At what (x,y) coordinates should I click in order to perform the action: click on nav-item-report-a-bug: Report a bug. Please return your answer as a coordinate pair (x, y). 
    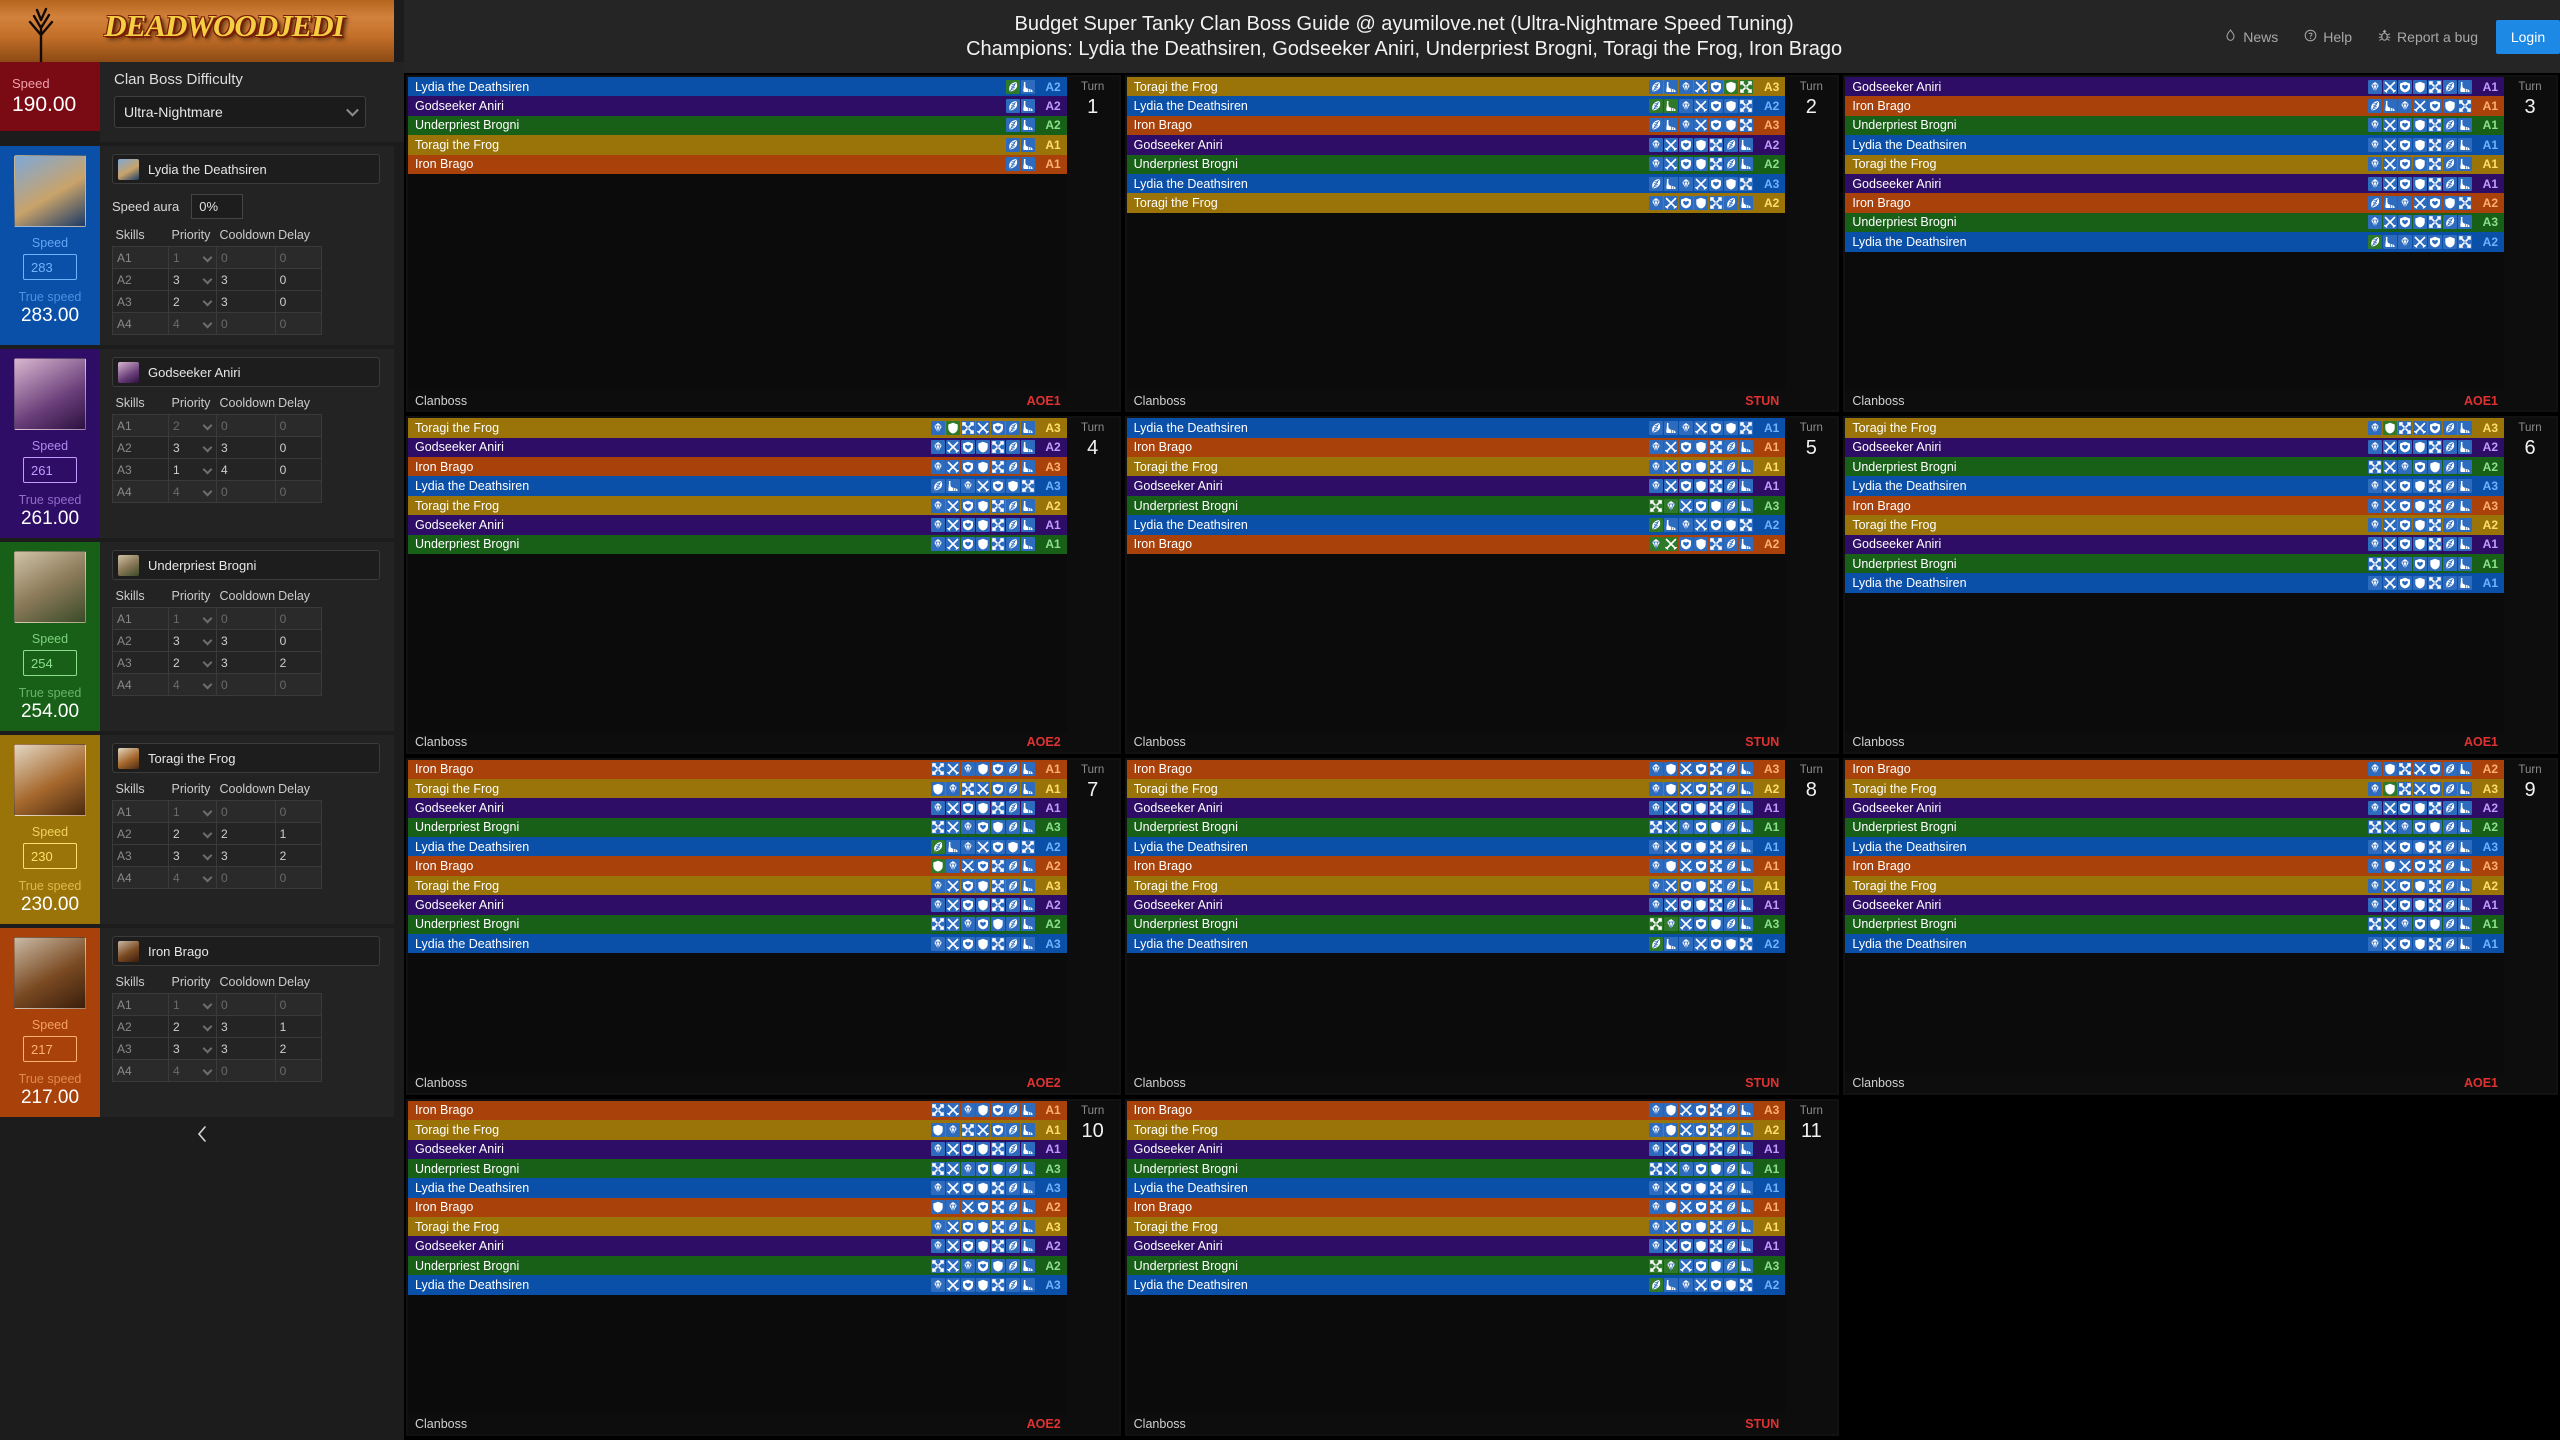
    Looking at the image, I should click on (2428, 37).